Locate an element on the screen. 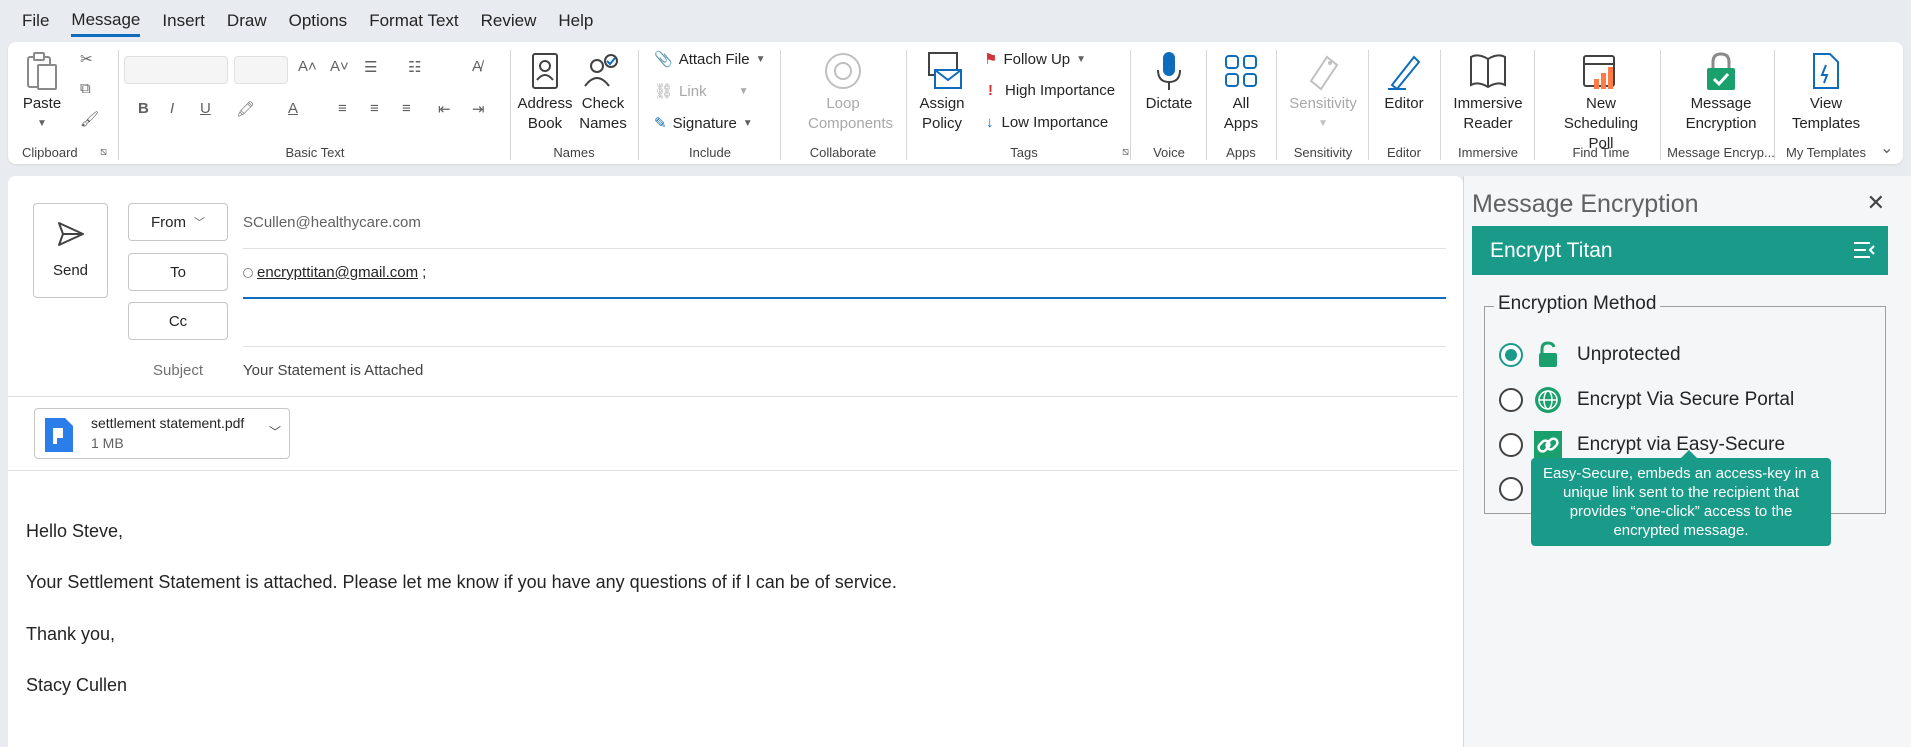  clear-format-icon: A̸ is located at coordinates (477, 66).